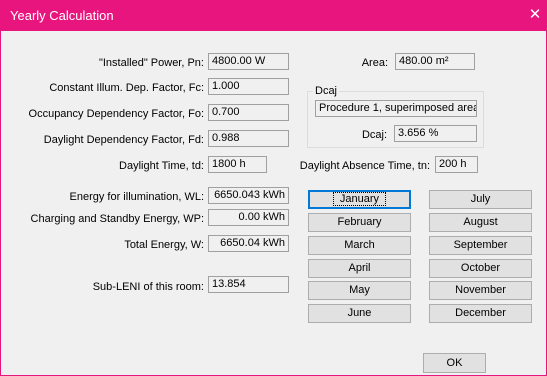  I want to click on month-button-december: December, so click(480, 313).